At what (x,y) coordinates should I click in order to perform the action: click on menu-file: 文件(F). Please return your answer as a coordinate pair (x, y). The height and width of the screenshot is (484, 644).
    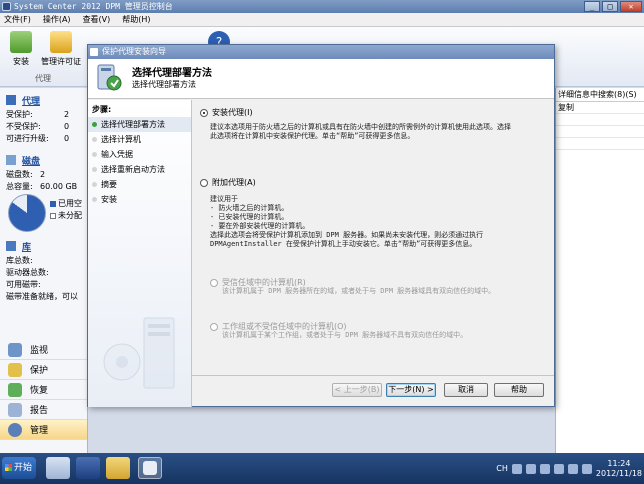
    Looking at the image, I should click on (17, 19).